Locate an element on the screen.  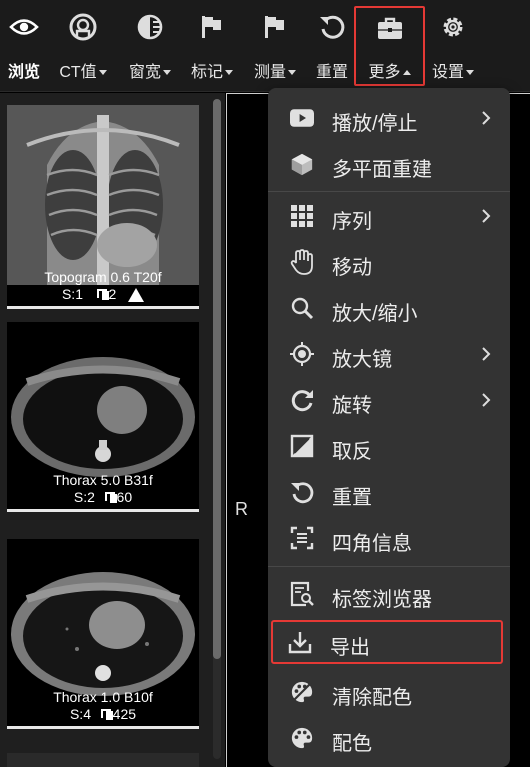
series-caption: Thorax 5.0 B31f S:2 60 is located at coordinates (103, 489).